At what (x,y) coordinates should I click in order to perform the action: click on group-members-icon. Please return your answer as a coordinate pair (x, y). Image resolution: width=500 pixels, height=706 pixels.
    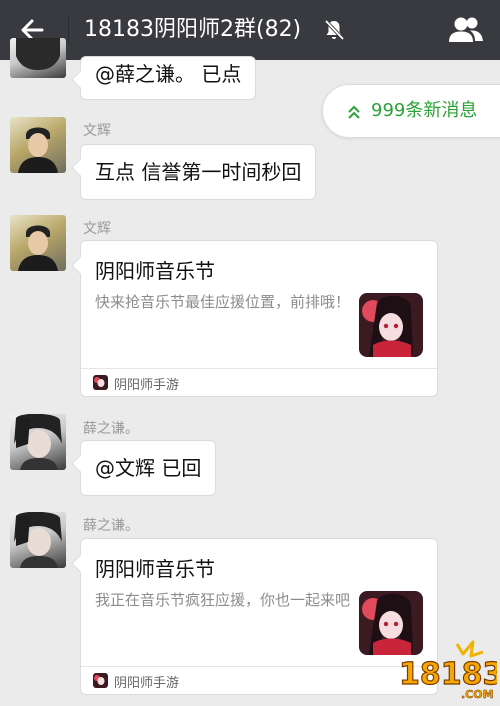
    Looking at the image, I should click on (466, 30).